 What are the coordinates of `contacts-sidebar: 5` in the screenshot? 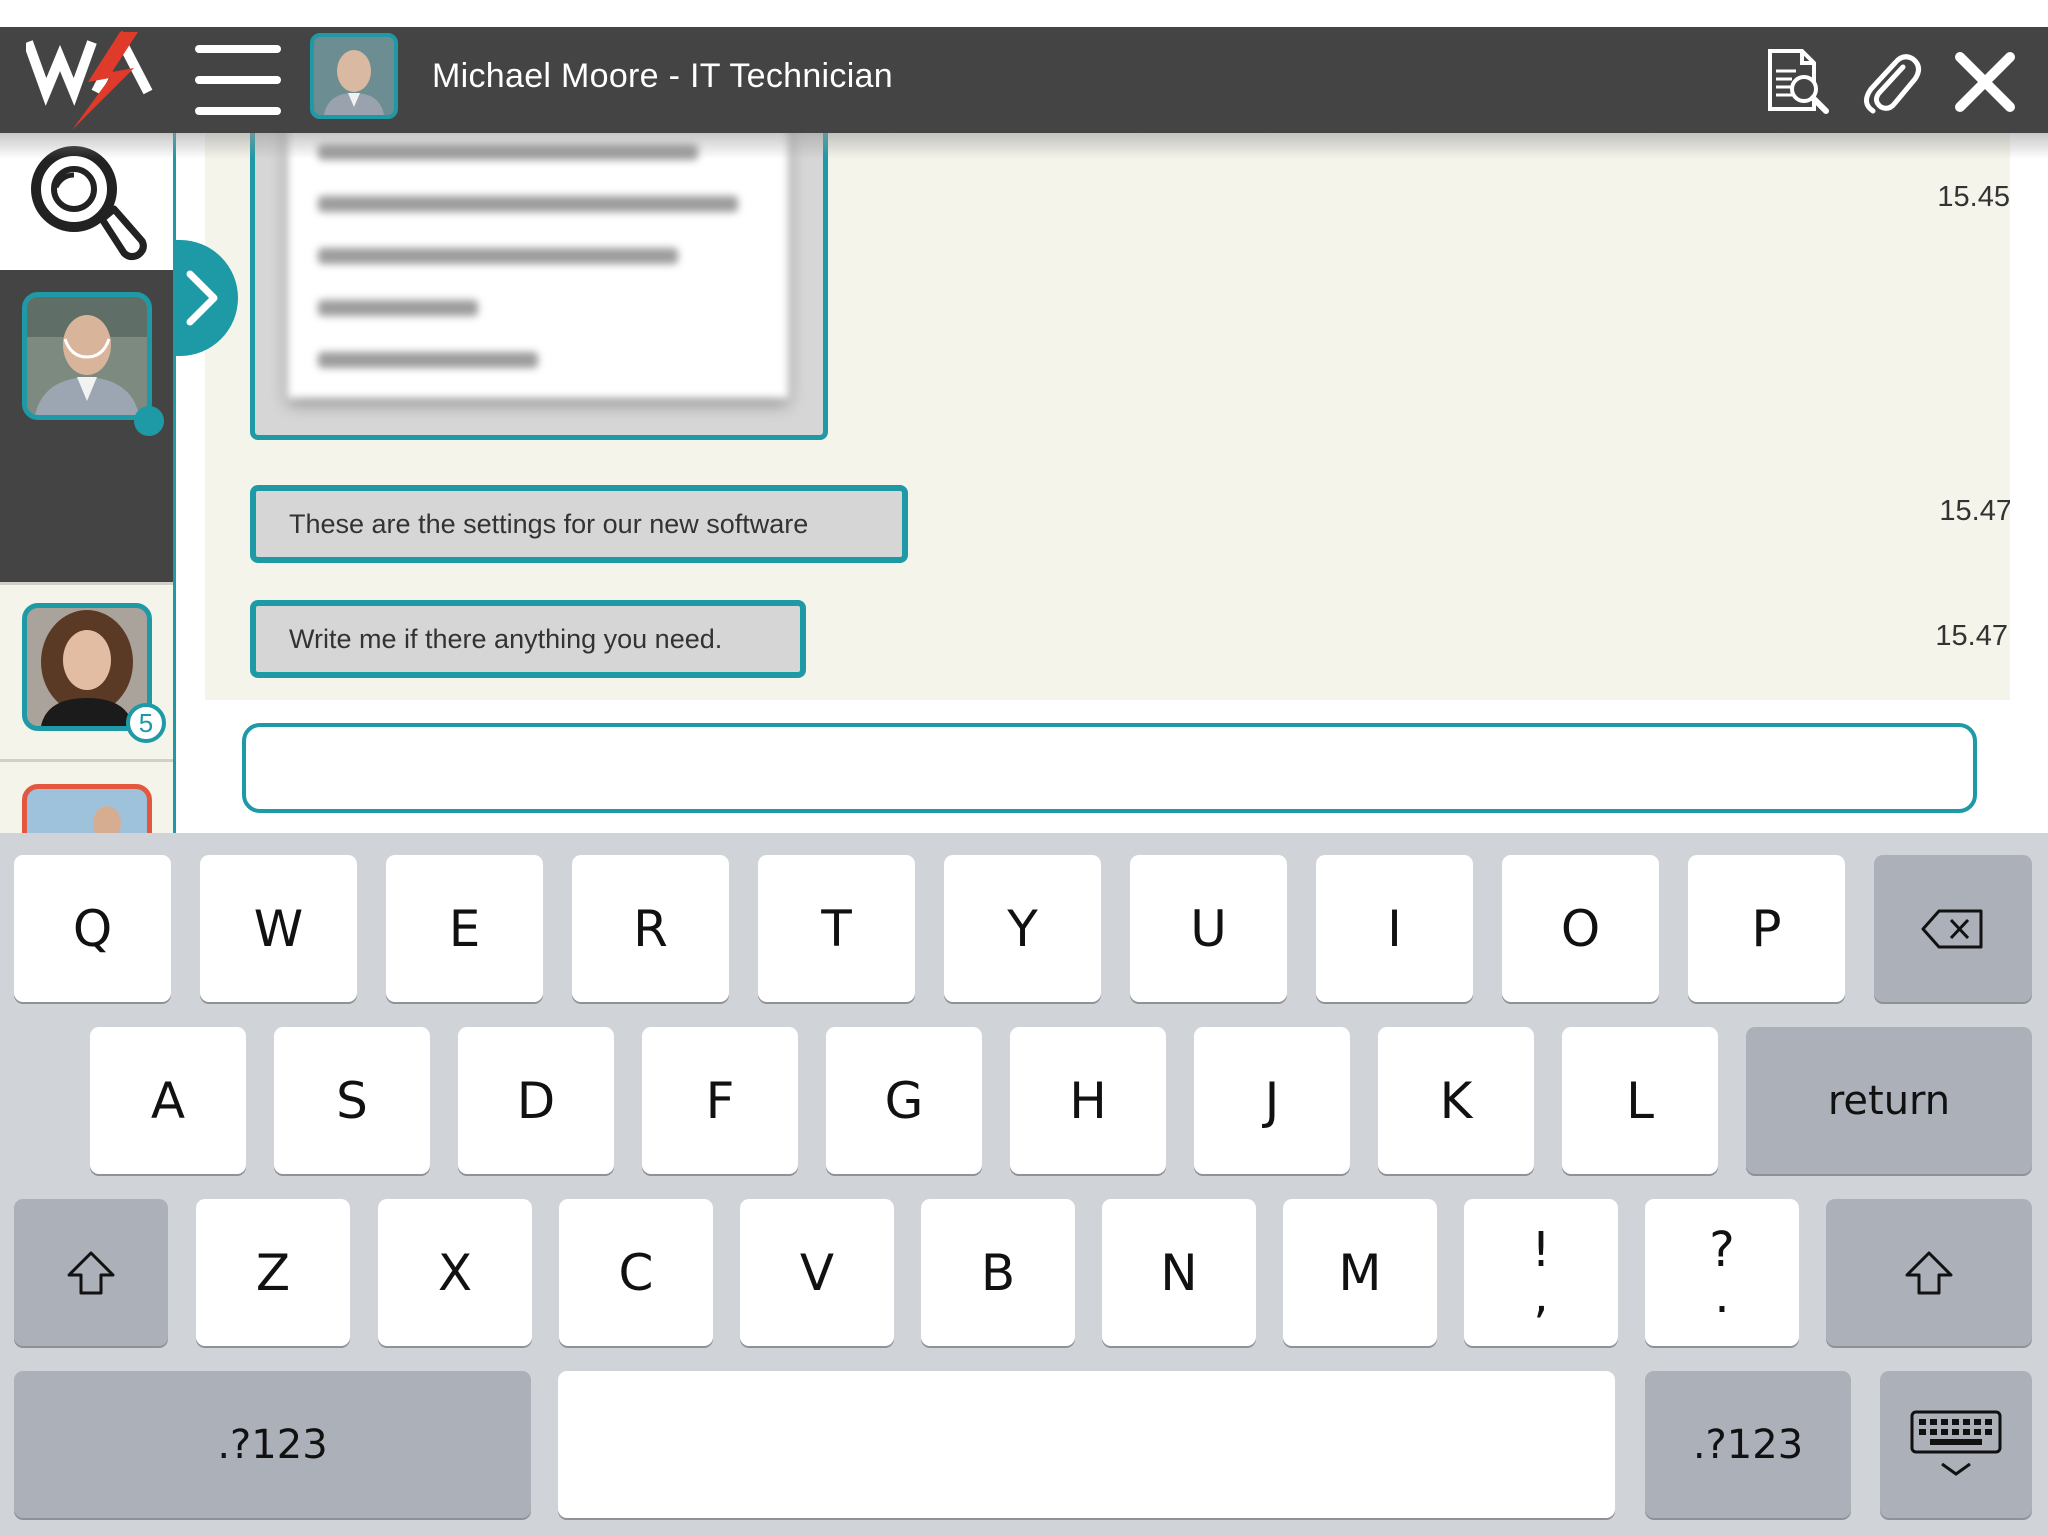 It's located at (88, 534).